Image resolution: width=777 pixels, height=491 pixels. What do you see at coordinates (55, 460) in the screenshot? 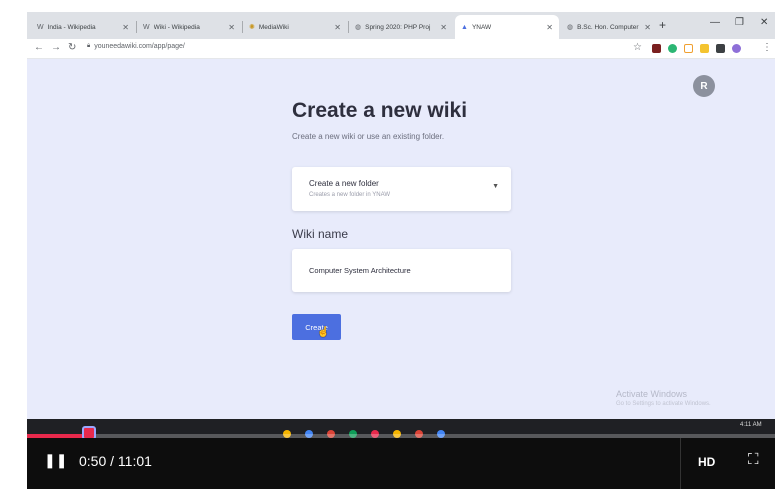
I see `pause-icon: ❚❚` at bounding box center [55, 460].